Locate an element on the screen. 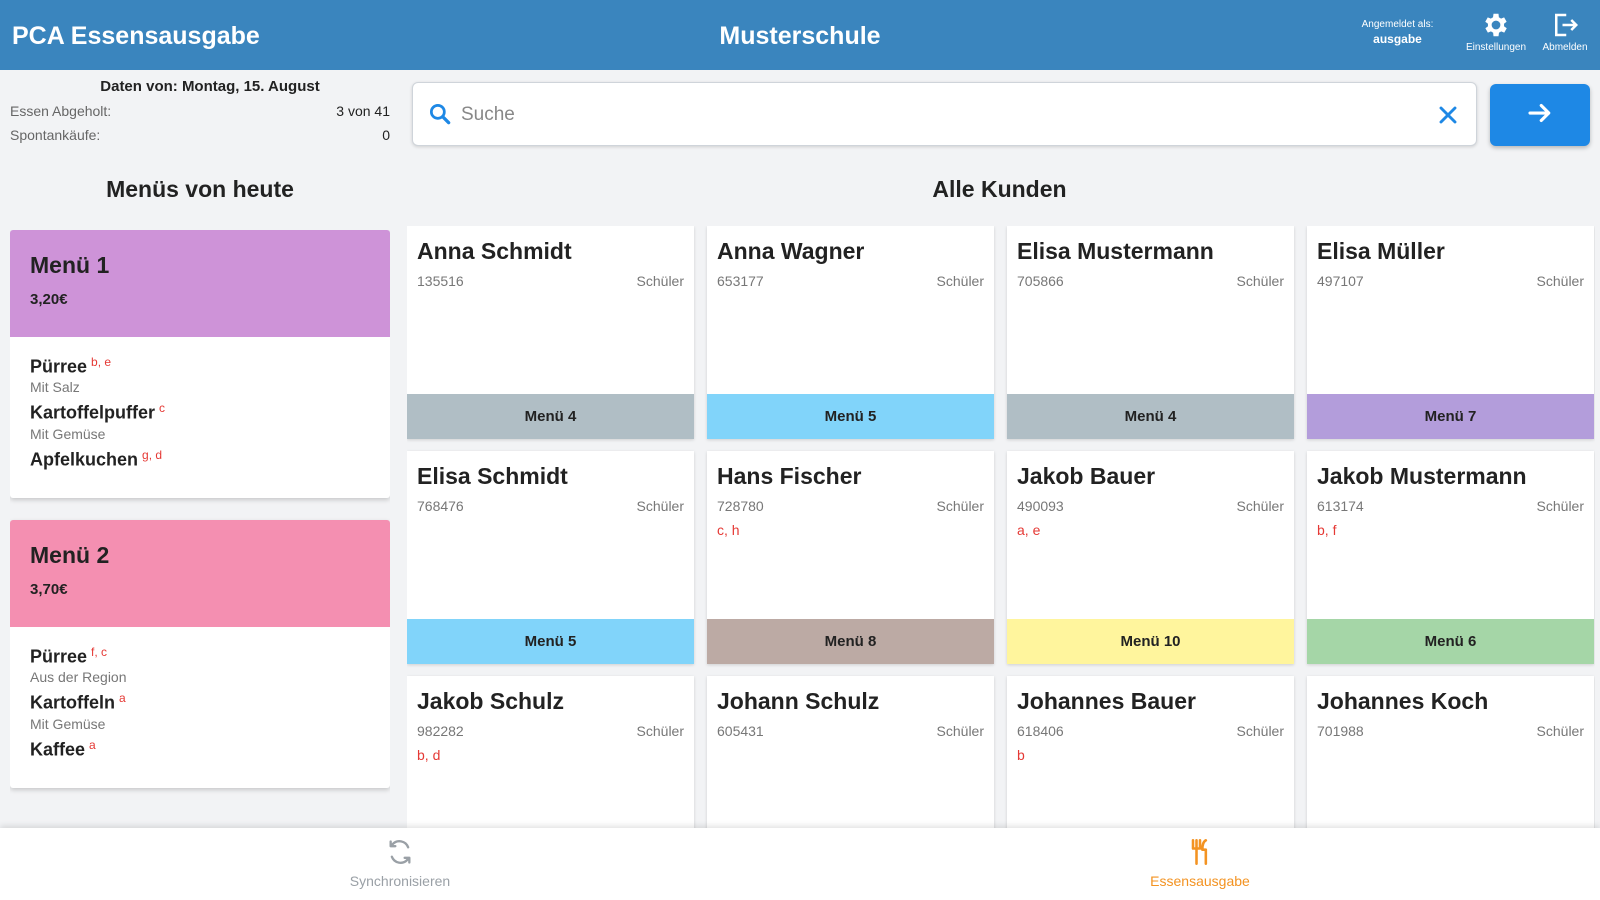 Image resolution: width=1600 pixels, height=900 pixels. settings-button: Einstellungen is located at coordinates (1496, 31).